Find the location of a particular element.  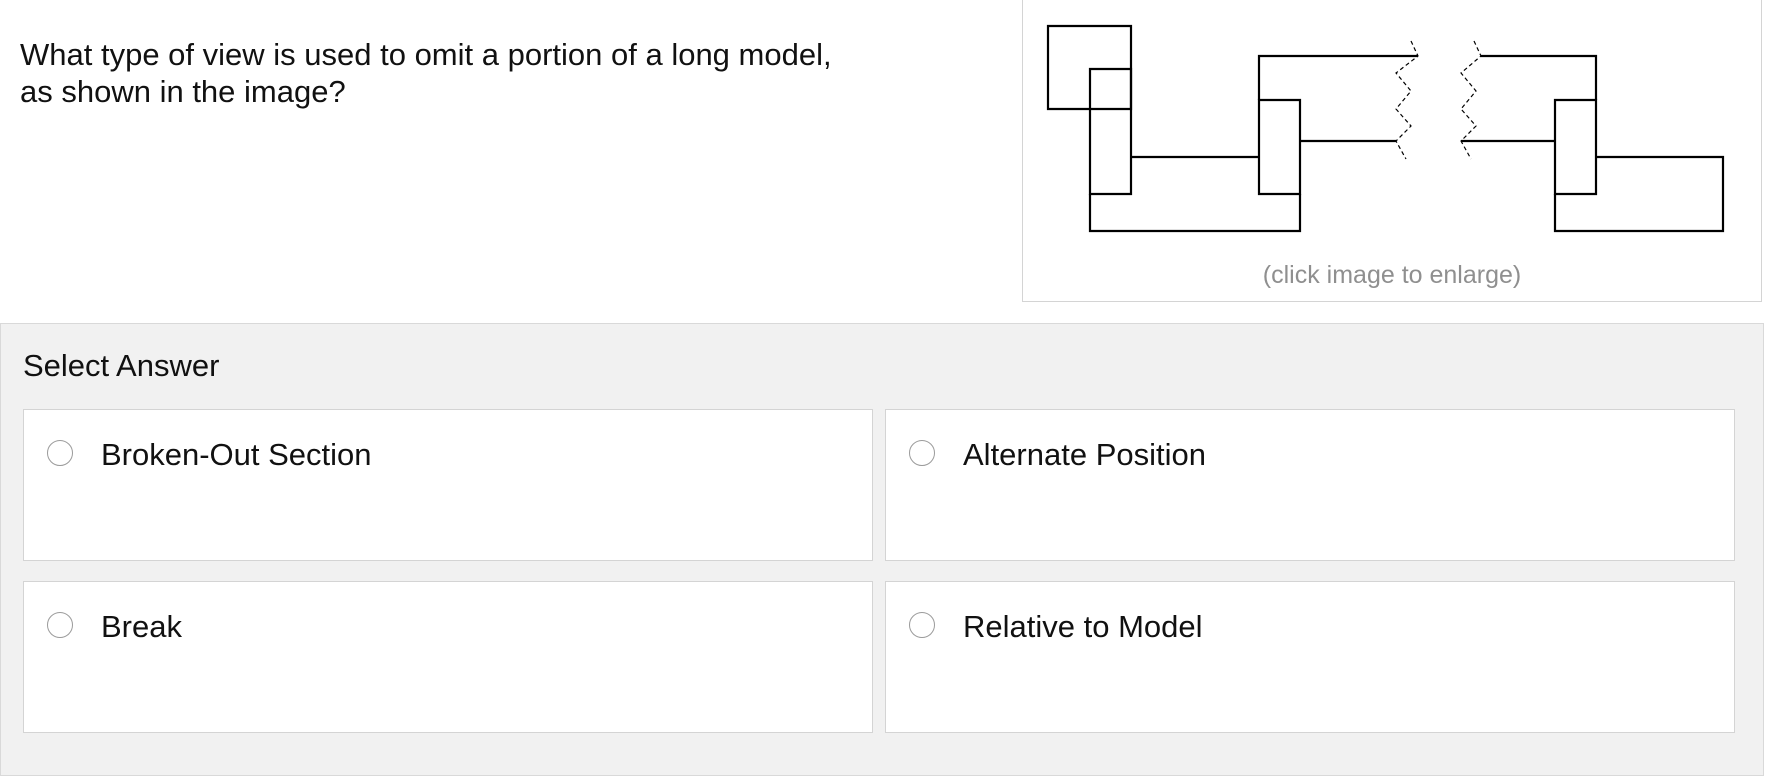

answer-option-alternate-position: Alternate Position is located at coordinates (1310, 485).